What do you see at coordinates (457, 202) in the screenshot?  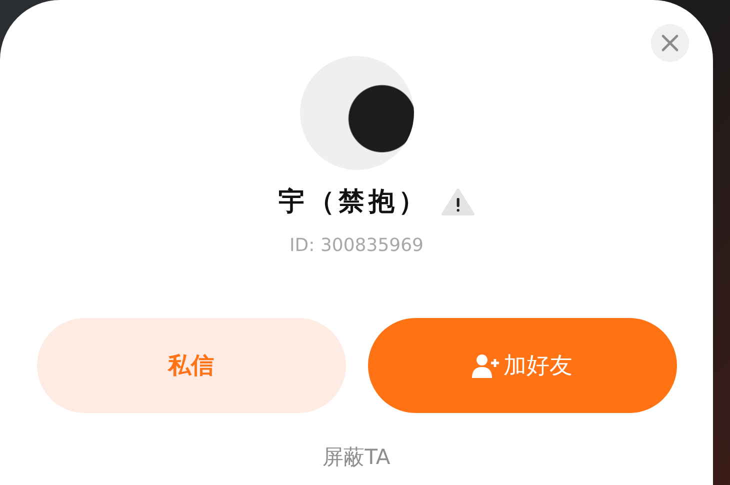 I see `warning-icon` at bounding box center [457, 202].